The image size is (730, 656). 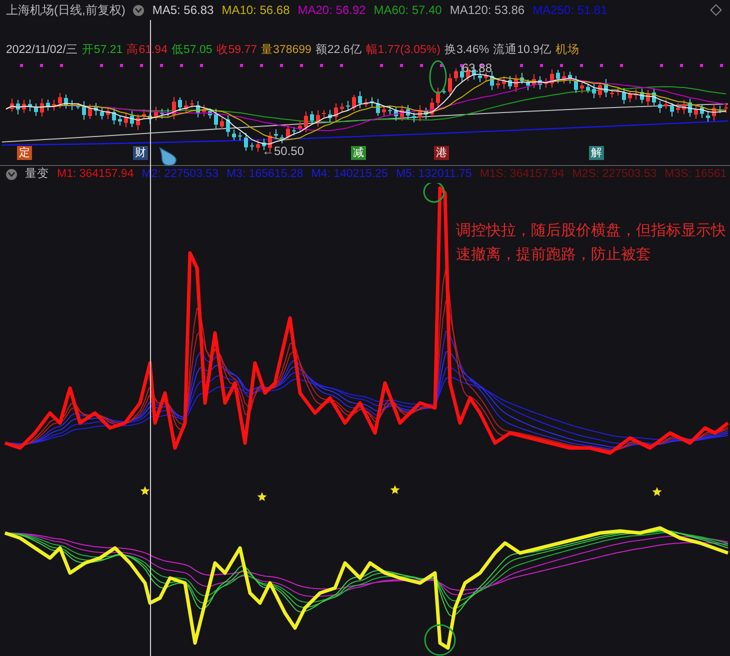 I want to click on quote-value: 量378699, so click(x=286, y=50).